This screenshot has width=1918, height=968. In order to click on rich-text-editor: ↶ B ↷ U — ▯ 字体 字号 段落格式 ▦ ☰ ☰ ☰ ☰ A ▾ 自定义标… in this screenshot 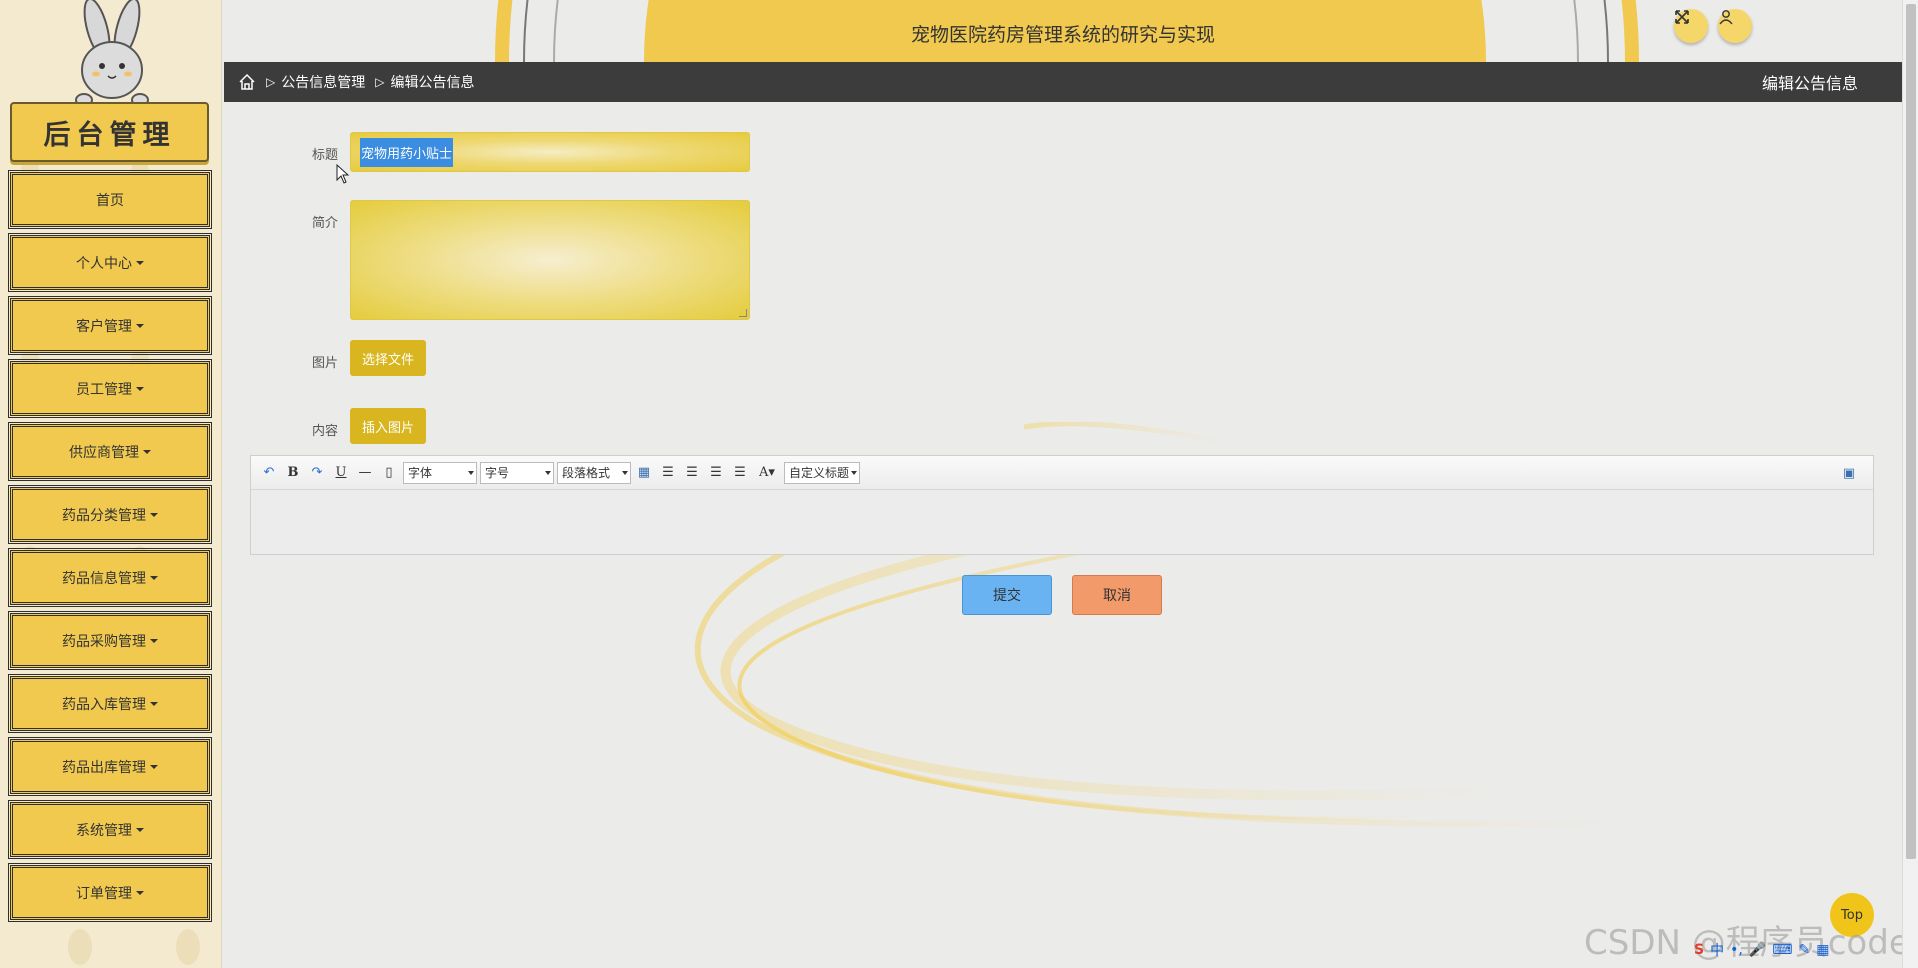, I will do `click(1062, 505)`.